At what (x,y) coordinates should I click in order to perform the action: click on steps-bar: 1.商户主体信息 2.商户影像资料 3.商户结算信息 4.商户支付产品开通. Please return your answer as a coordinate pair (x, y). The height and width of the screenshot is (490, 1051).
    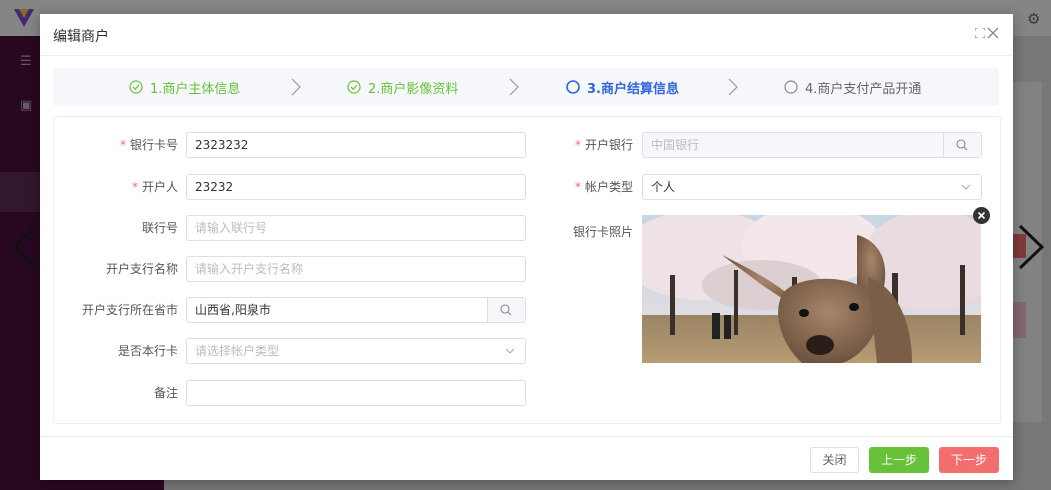
    Looking at the image, I should click on (526, 87).